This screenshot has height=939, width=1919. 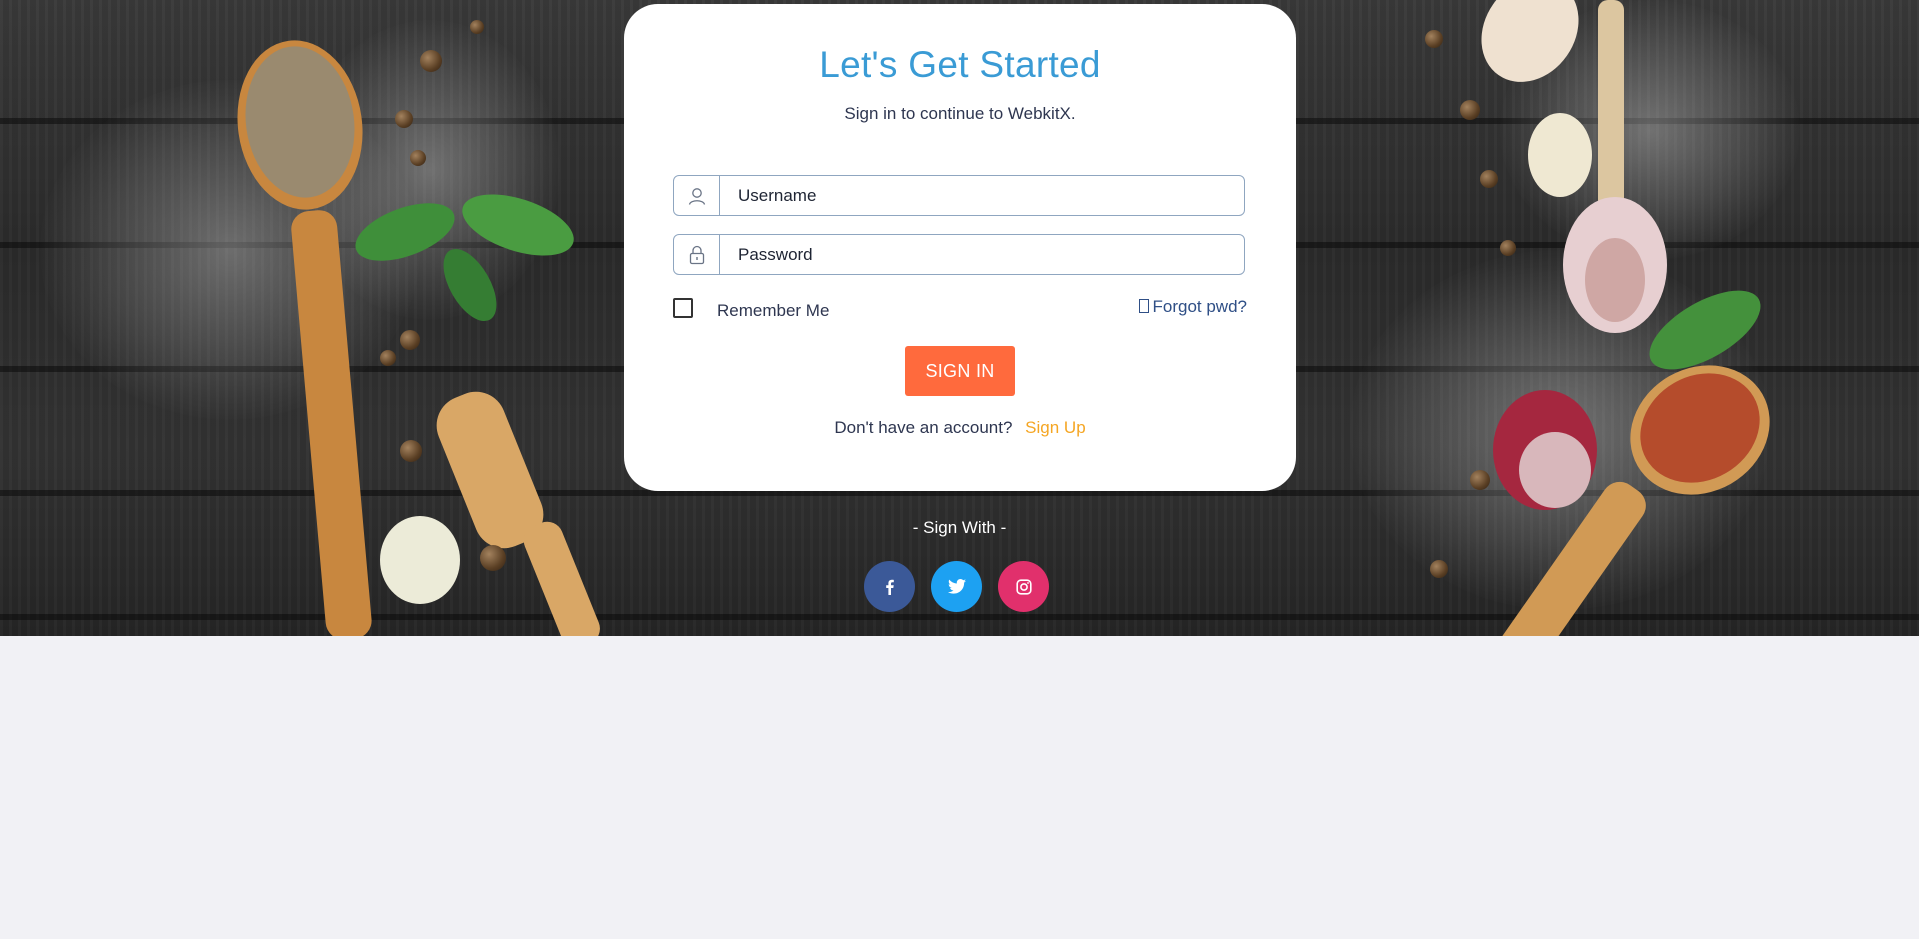 I want to click on twitter-icon, so click(x=956, y=586).